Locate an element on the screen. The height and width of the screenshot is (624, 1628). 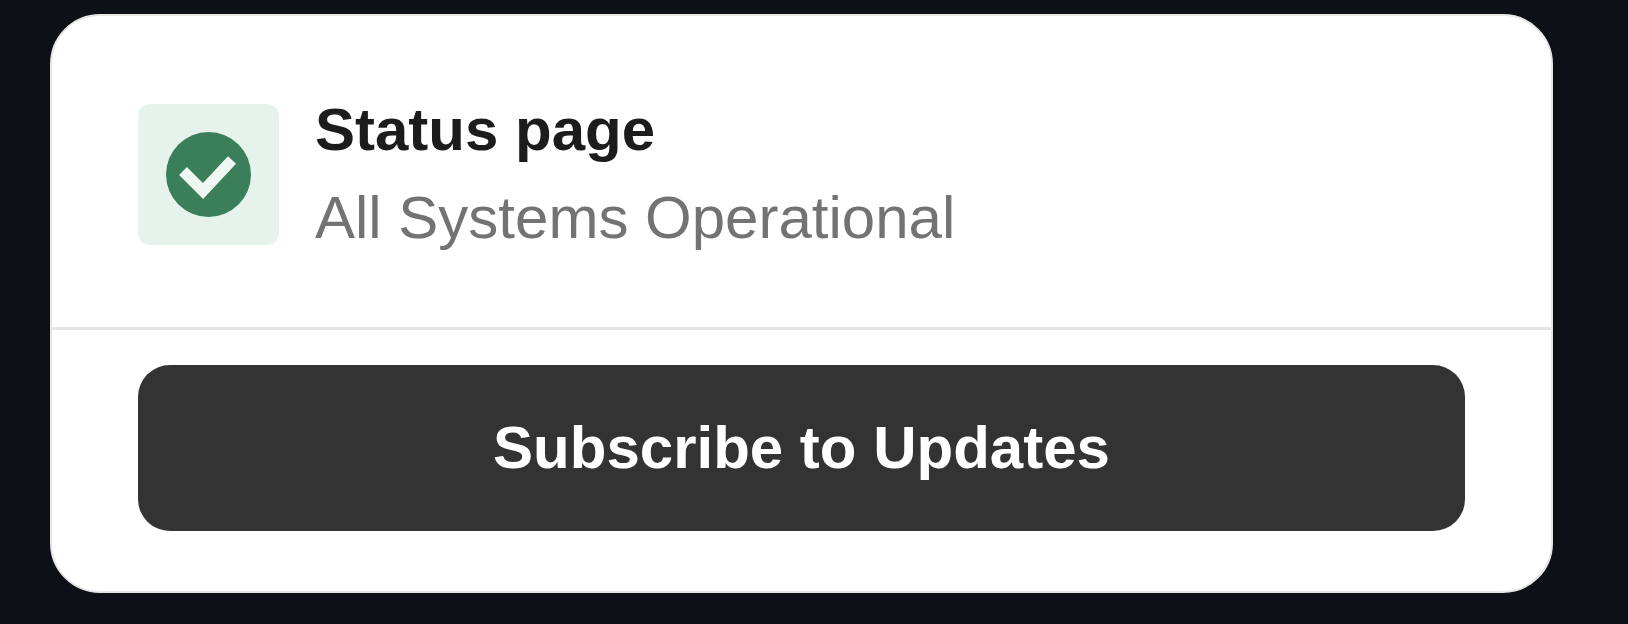
status-page-title: Status page is located at coordinates (486, 130).